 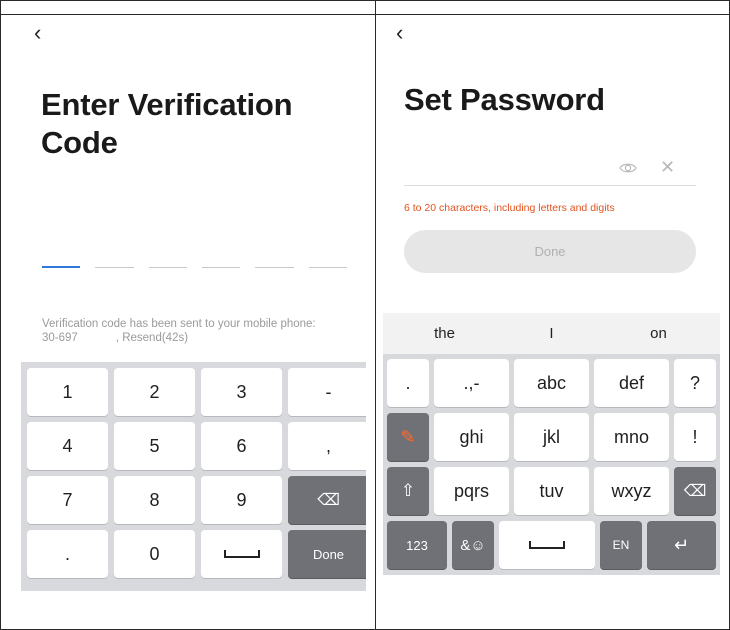 I want to click on page-title: Set Password, so click(x=504, y=99).